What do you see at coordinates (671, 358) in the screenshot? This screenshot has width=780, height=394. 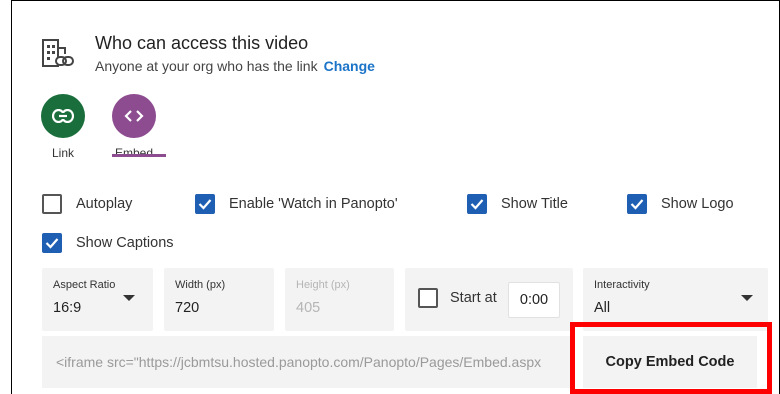 I see `highlight-box` at bounding box center [671, 358].